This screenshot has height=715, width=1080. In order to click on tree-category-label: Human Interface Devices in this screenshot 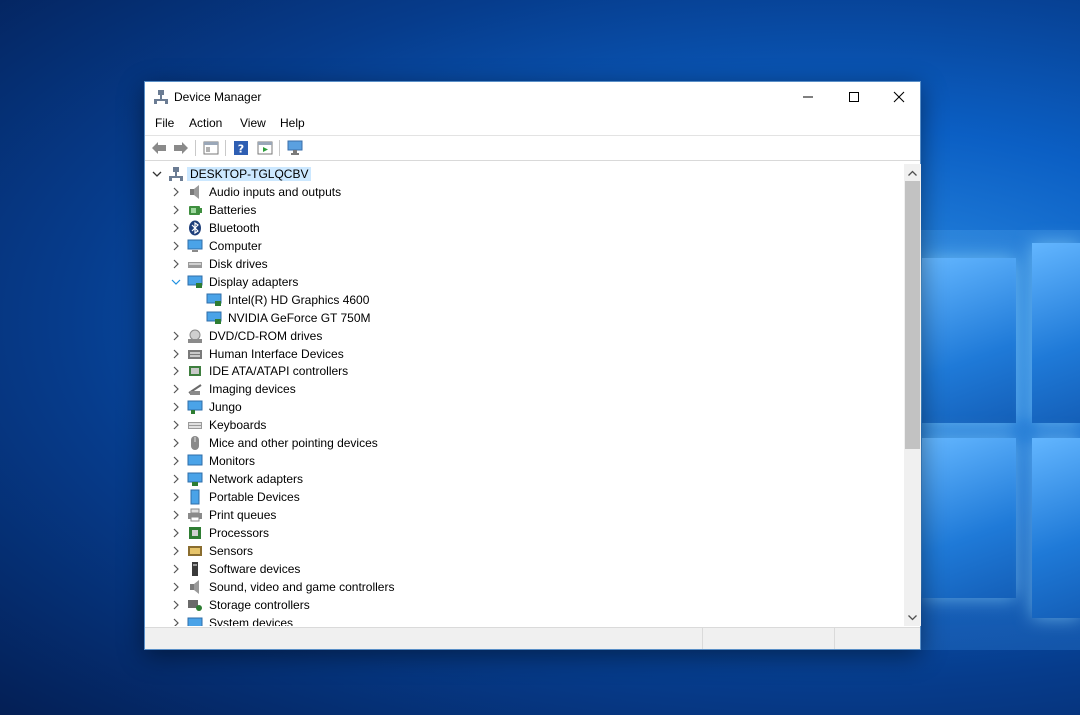, I will do `click(276, 354)`.